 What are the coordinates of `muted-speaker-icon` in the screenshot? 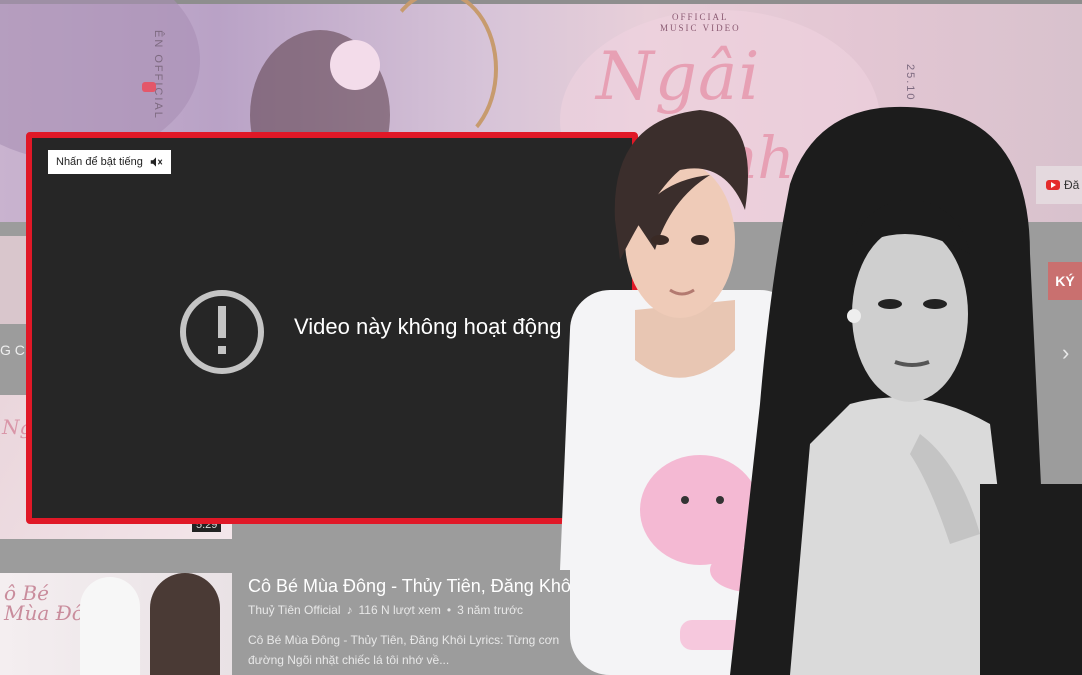 It's located at (156, 162).